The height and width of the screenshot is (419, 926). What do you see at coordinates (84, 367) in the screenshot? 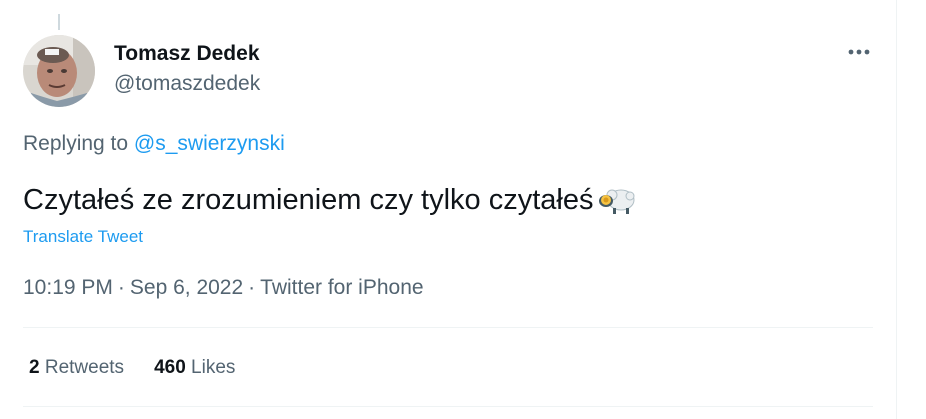
I see `retweets-label: Retweets` at bounding box center [84, 367].